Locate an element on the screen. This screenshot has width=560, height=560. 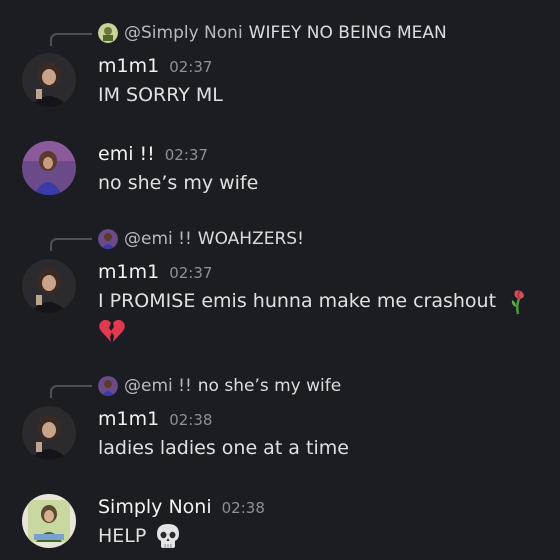
broken-heart-icon is located at coordinates (112, 330).